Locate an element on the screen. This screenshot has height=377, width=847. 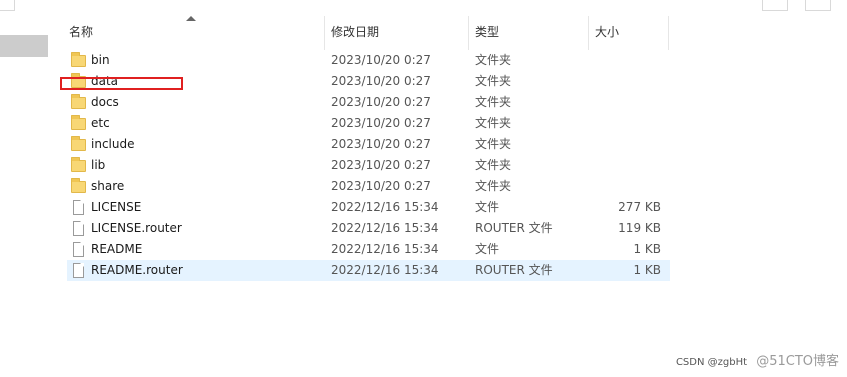
column-header-name: 名称 is located at coordinates (81, 31).